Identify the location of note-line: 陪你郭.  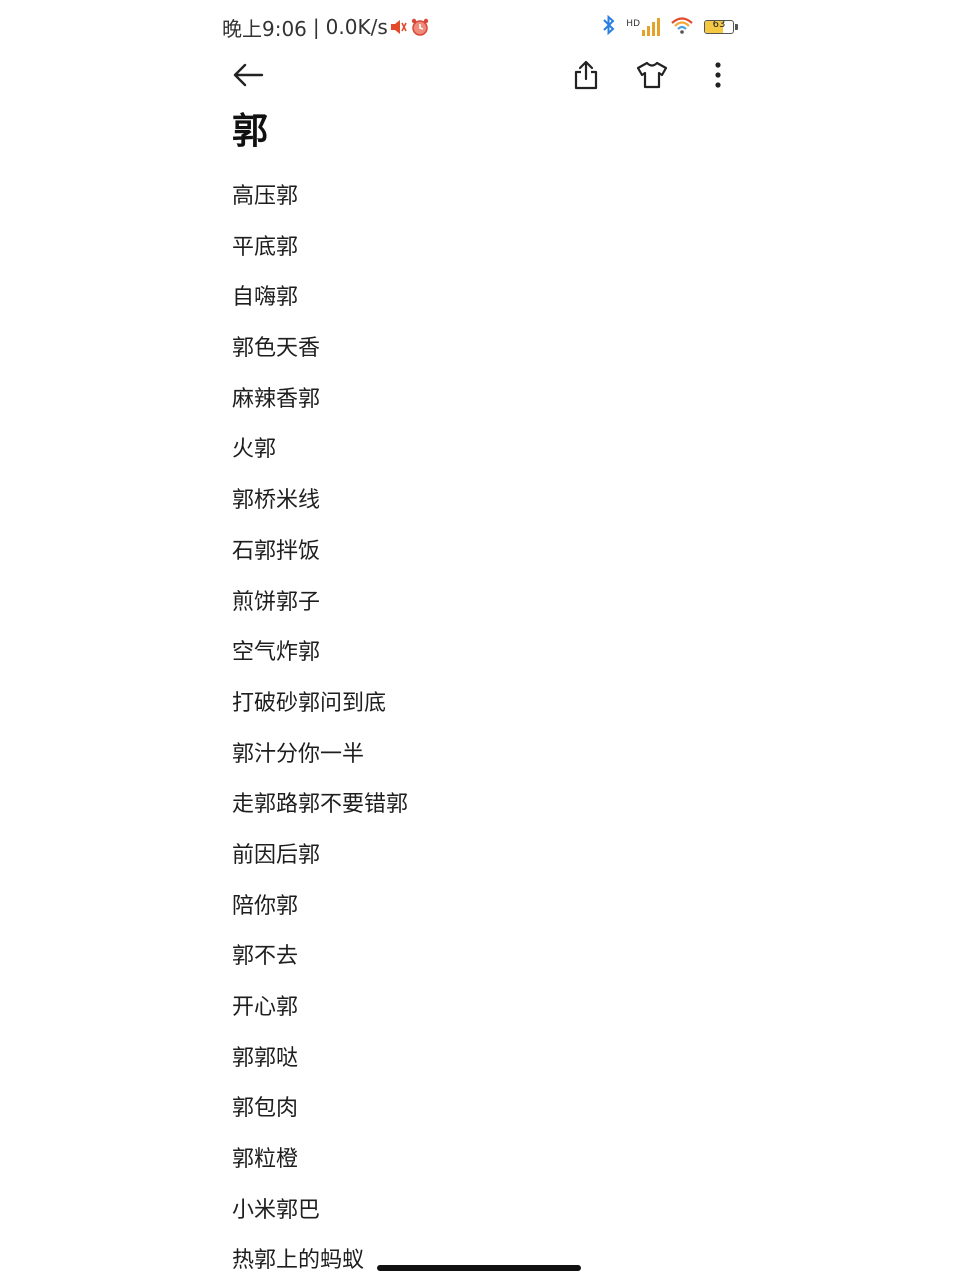
(265, 906).